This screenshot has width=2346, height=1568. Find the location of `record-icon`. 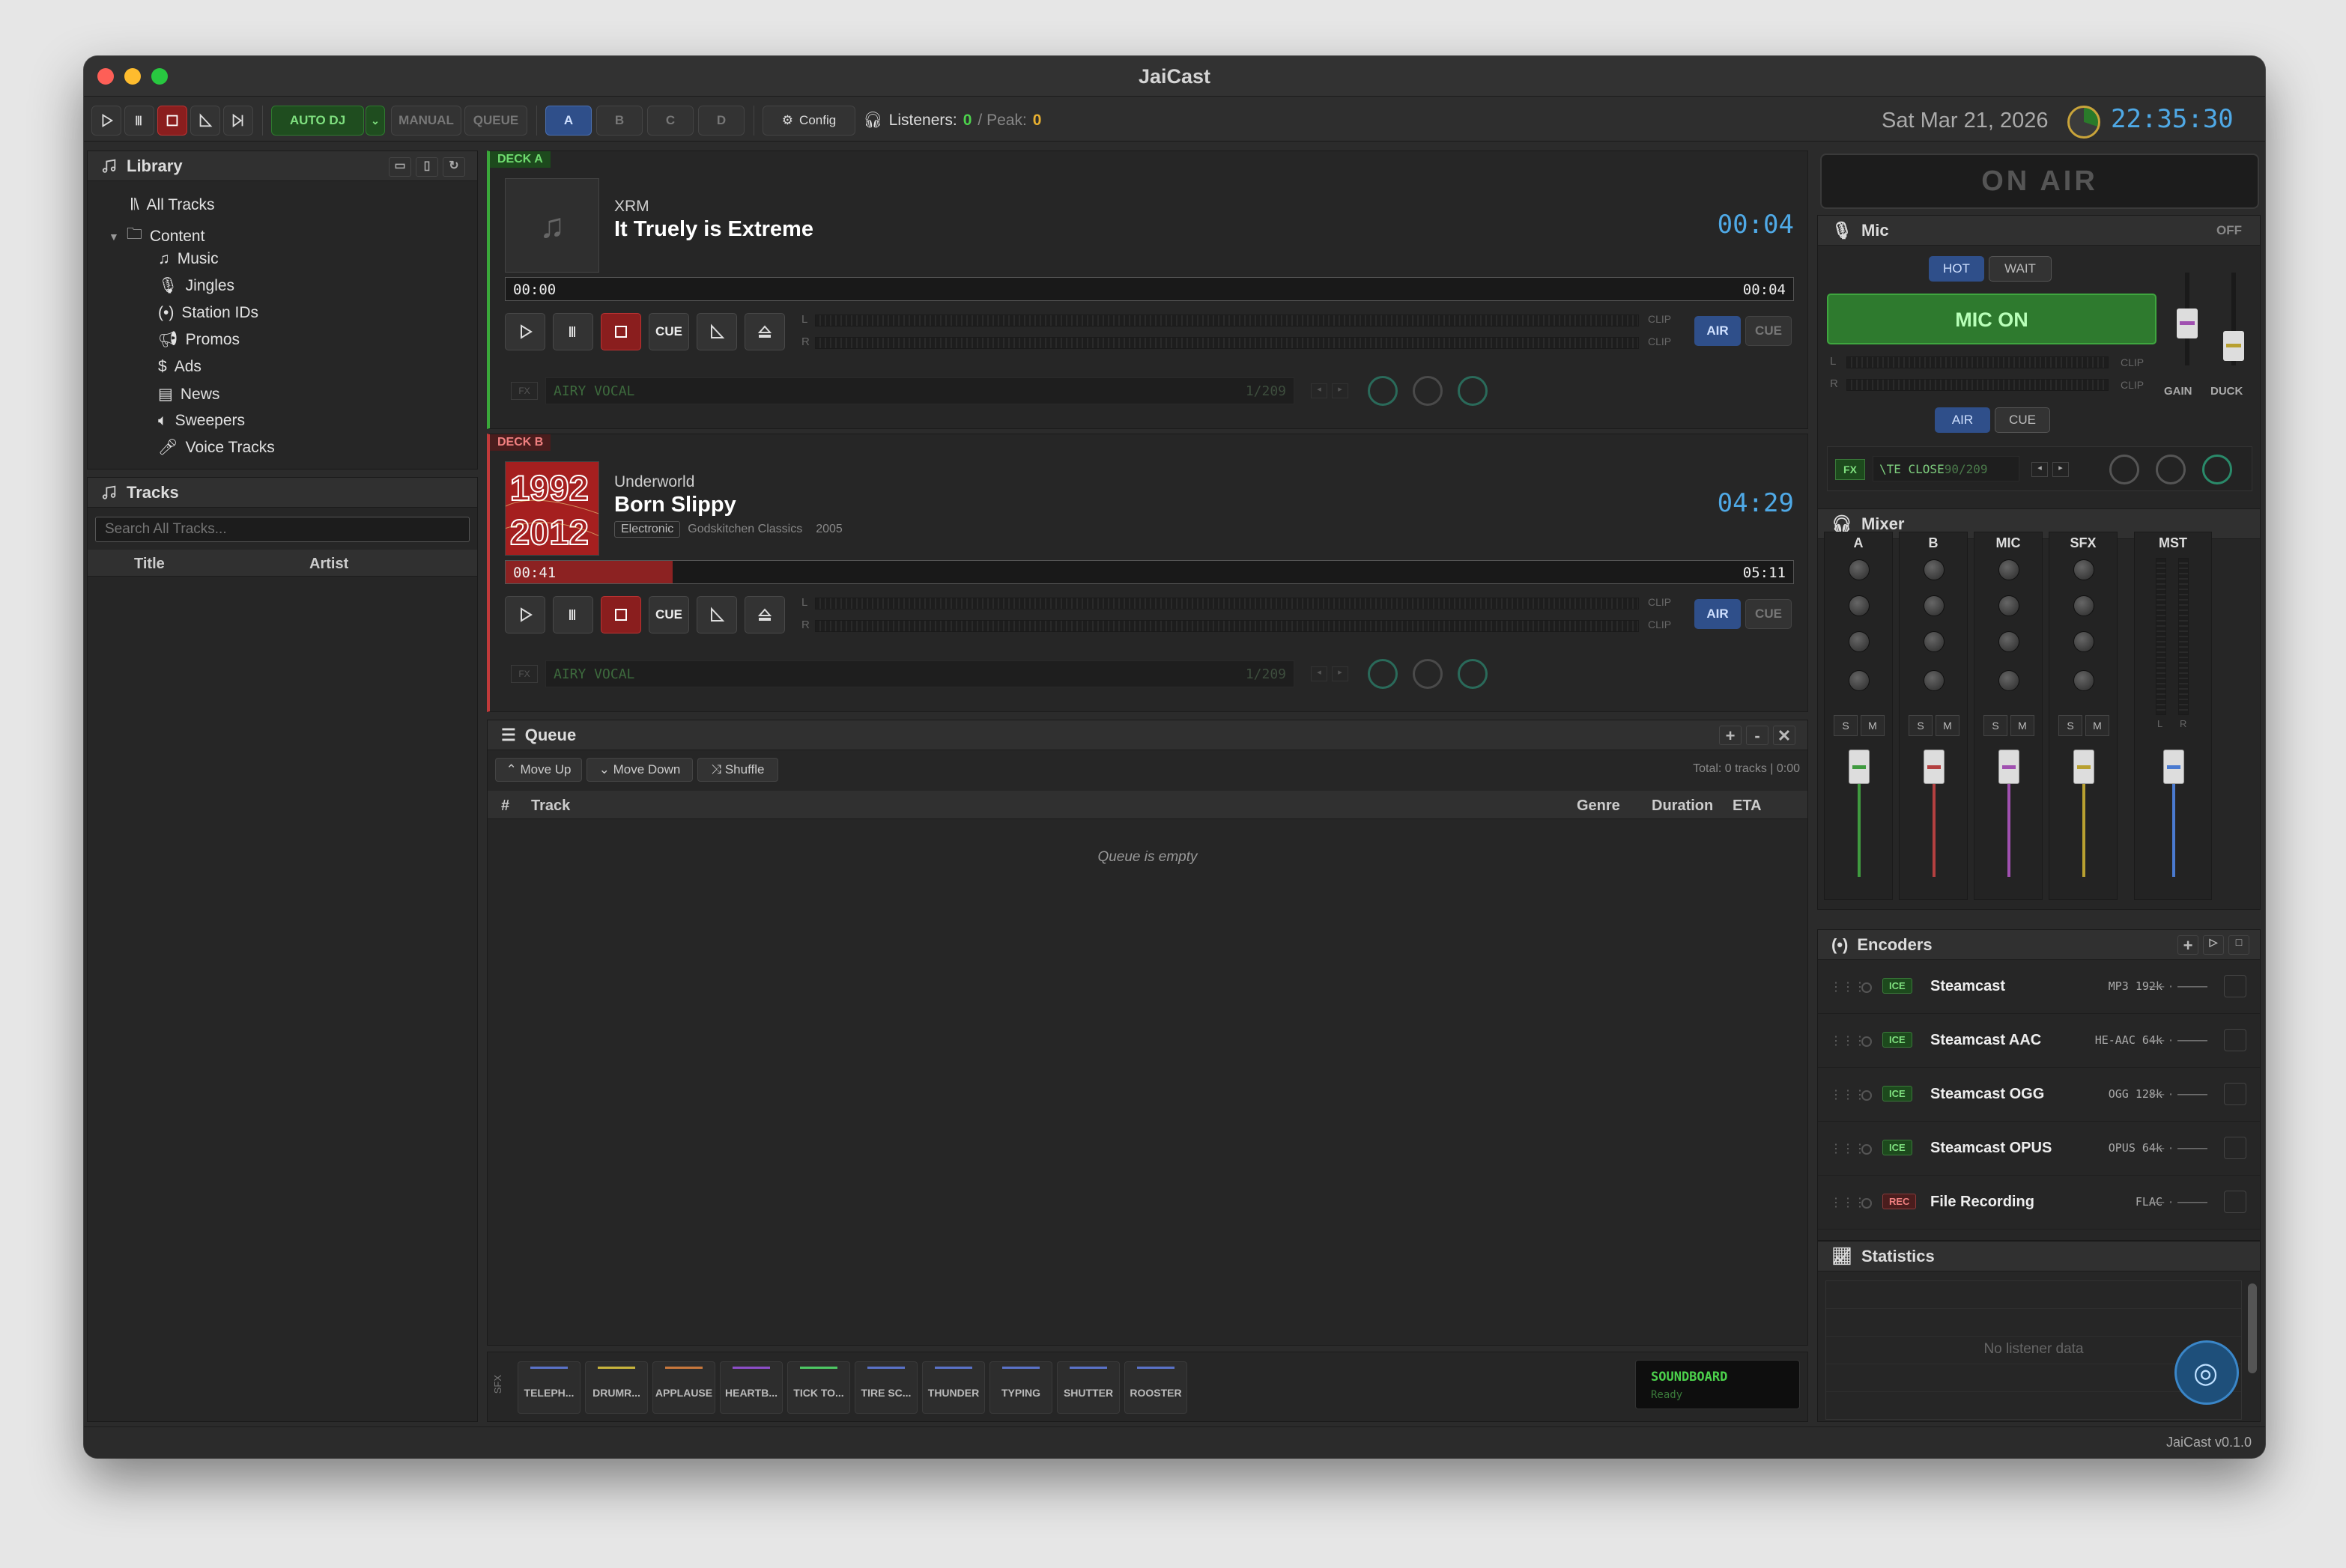

record-icon is located at coordinates (2235, 1202).